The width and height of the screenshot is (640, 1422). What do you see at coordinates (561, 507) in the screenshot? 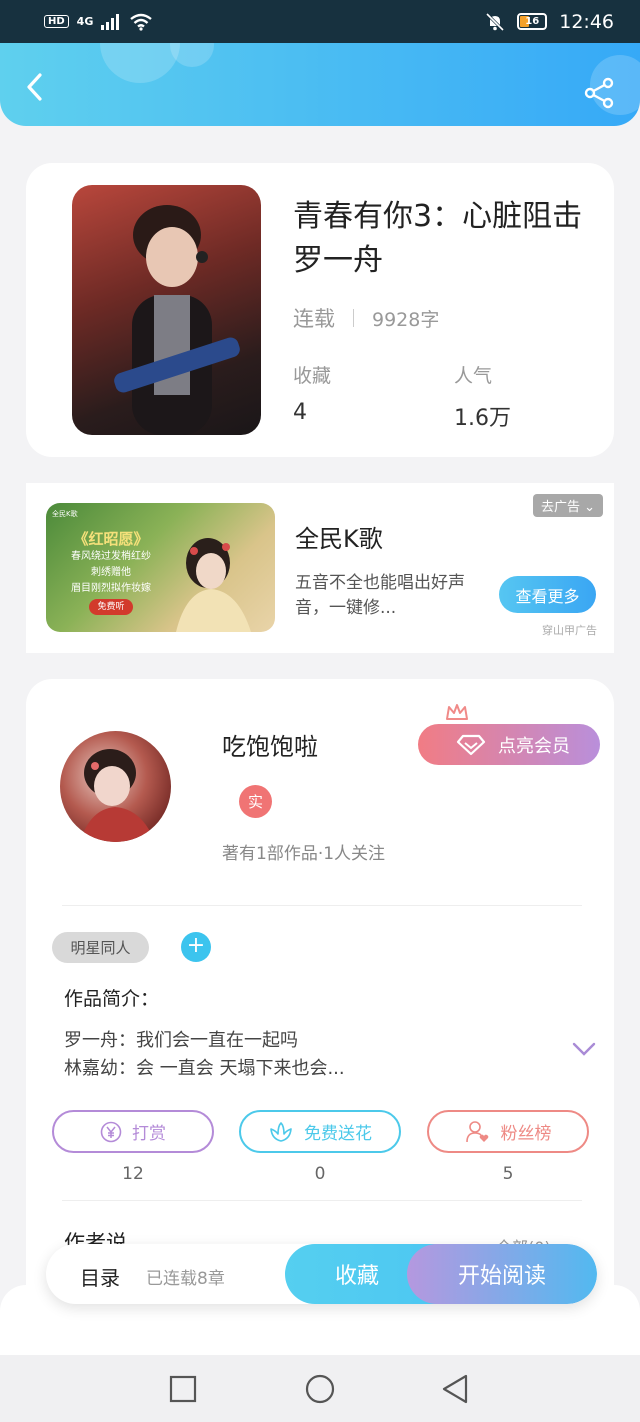
I see `remove-ad-label: 去广告` at bounding box center [561, 507].